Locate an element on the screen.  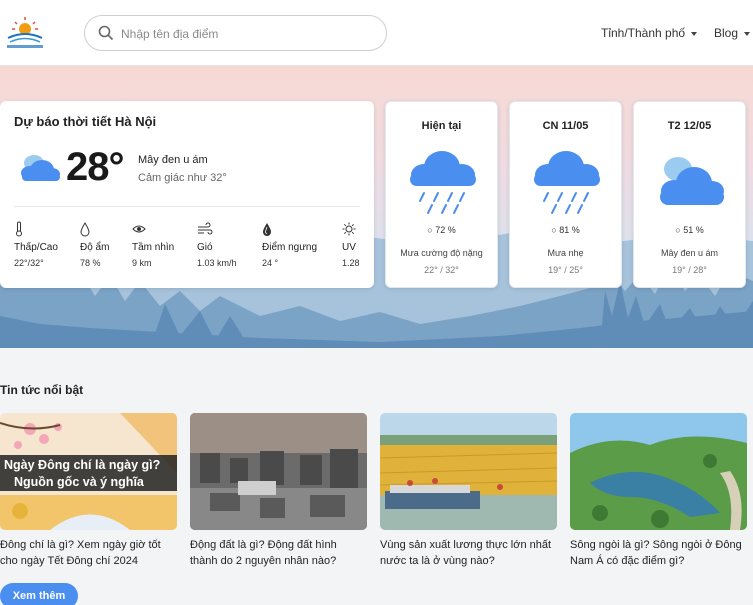
forecast-description: Mưa cường độ nặng is located at coordinates (441, 253).